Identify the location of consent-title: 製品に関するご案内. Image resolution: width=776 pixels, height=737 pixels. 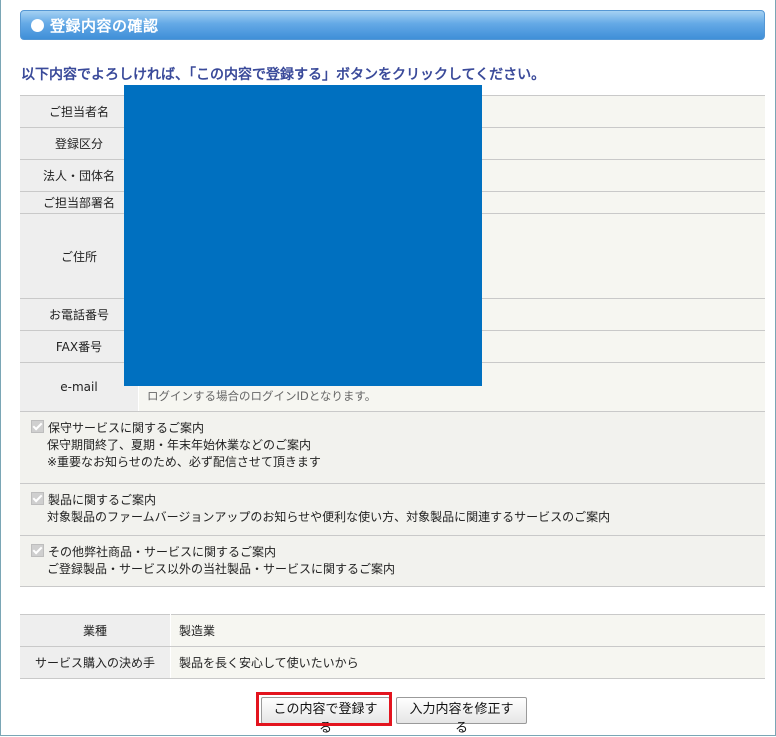
(102, 500).